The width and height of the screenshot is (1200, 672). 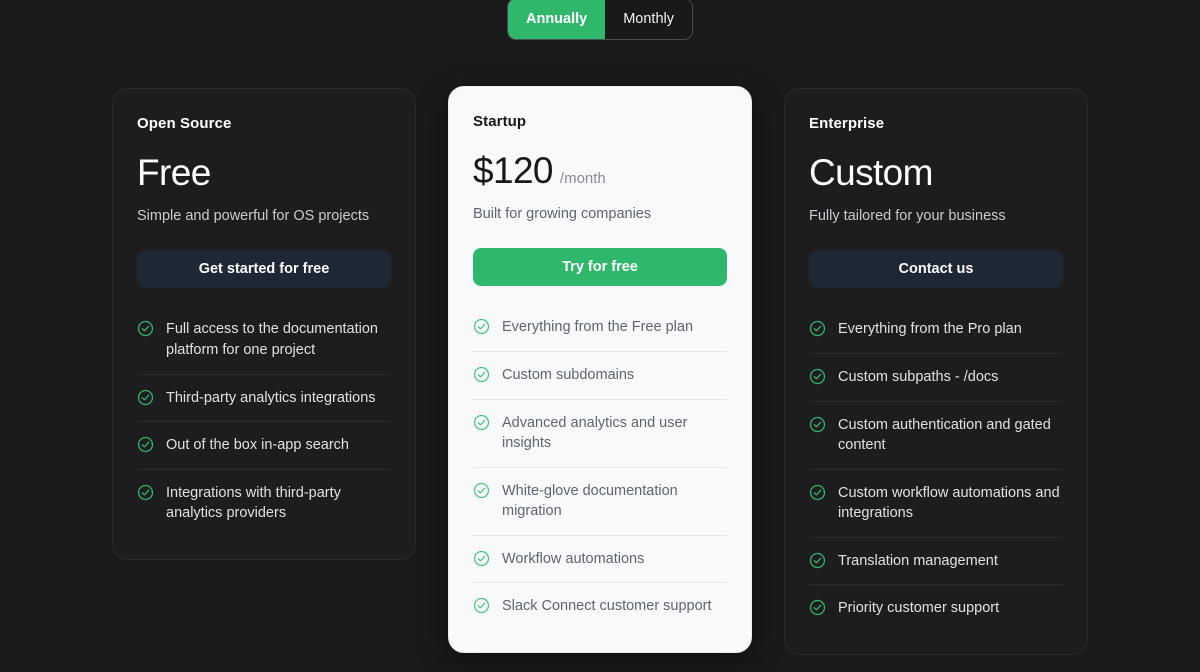 I want to click on list-item: Advanced analytics and user insights, so click(x=600, y=432).